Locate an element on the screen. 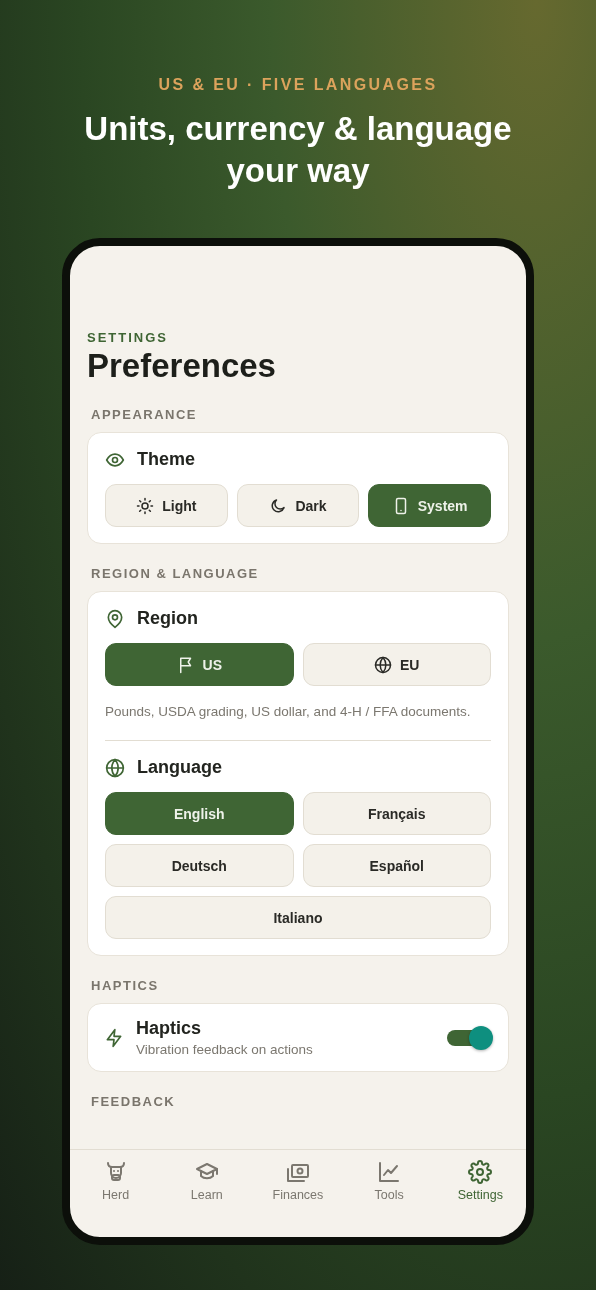 The height and width of the screenshot is (1290, 596). card-title: Theme is located at coordinates (166, 459).